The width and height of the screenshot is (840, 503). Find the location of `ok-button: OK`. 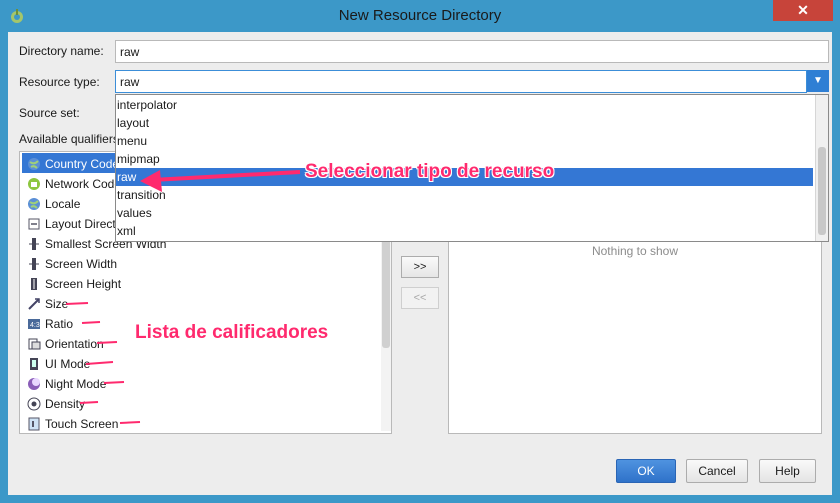

ok-button: OK is located at coordinates (646, 471).